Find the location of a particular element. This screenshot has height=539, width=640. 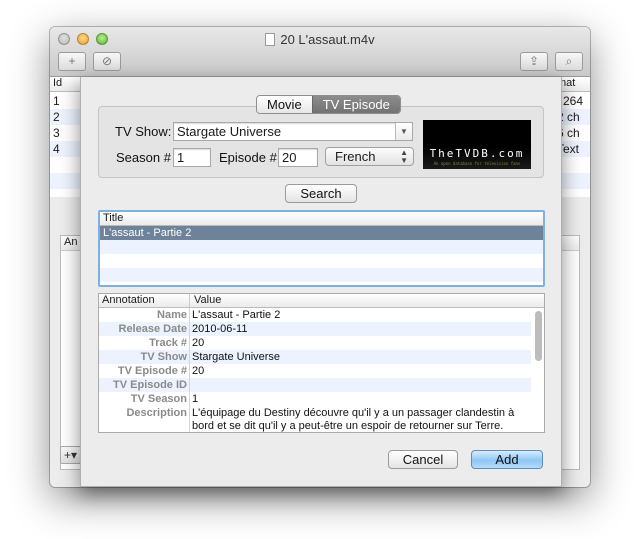

metadata-key: TV Episode ID is located at coordinates (150, 385).